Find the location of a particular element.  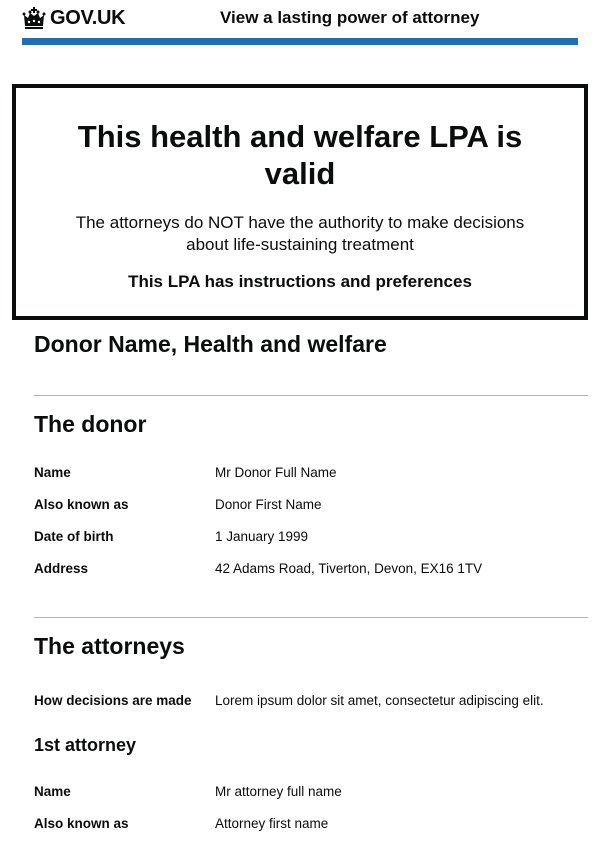

summary-row: Also known as Attorney first name is located at coordinates (311, 824).